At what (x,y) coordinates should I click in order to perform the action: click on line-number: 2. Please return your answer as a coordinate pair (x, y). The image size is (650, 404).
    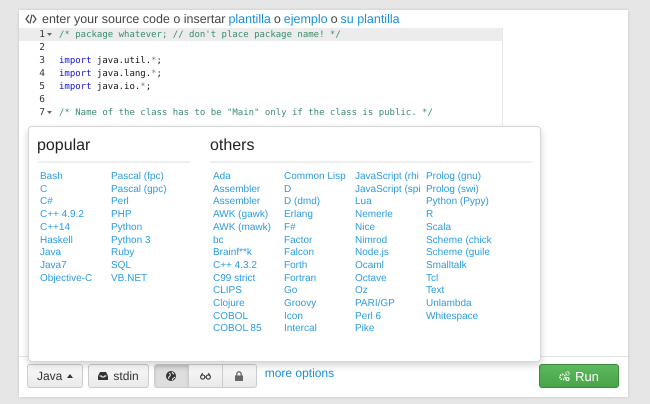
    Looking at the image, I should click on (42, 47).